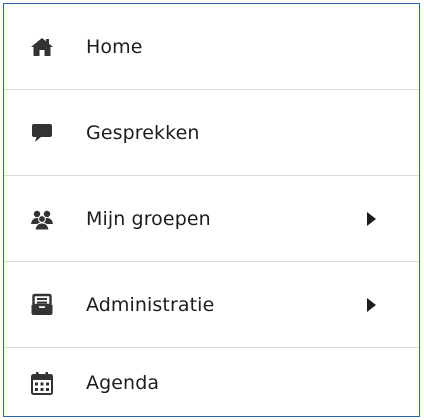  Describe the element at coordinates (150, 304) in the screenshot. I see `menu-item-label: Administratie` at that location.